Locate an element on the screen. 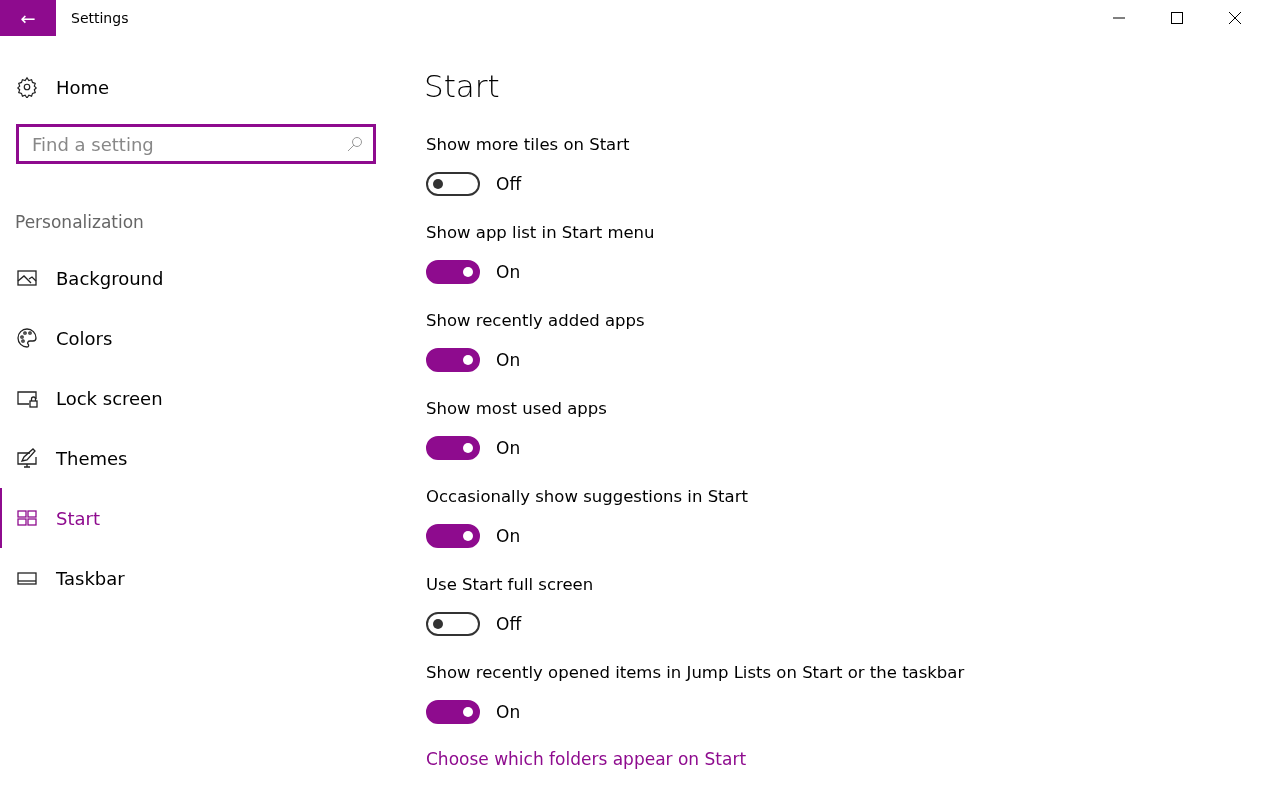  sidebar-item: Taskbar is located at coordinates (200, 578).